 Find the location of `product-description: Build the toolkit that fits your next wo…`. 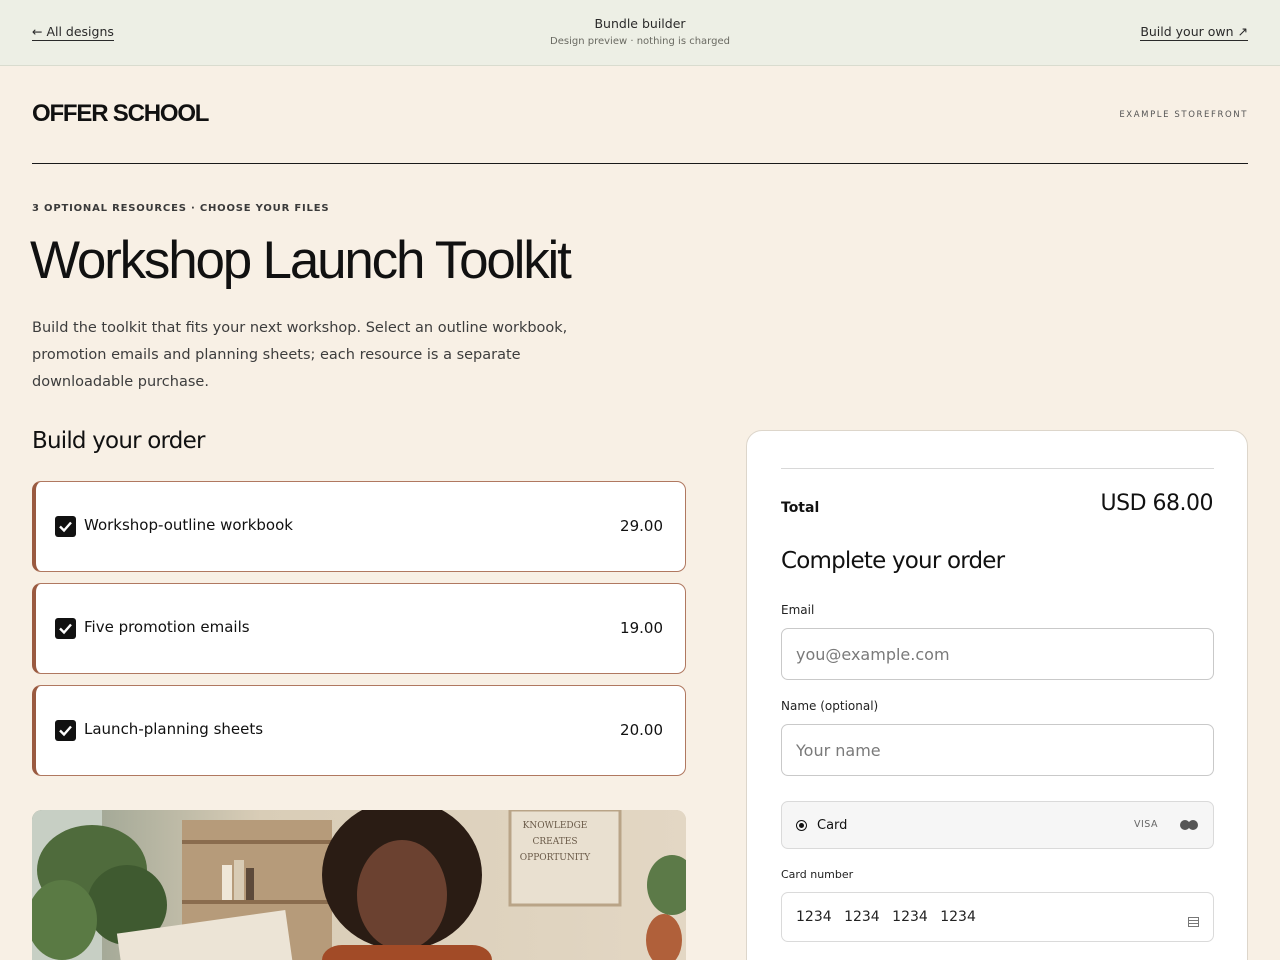

product-description: Build the toolkit that fits your next wo… is located at coordinates (300, 355).